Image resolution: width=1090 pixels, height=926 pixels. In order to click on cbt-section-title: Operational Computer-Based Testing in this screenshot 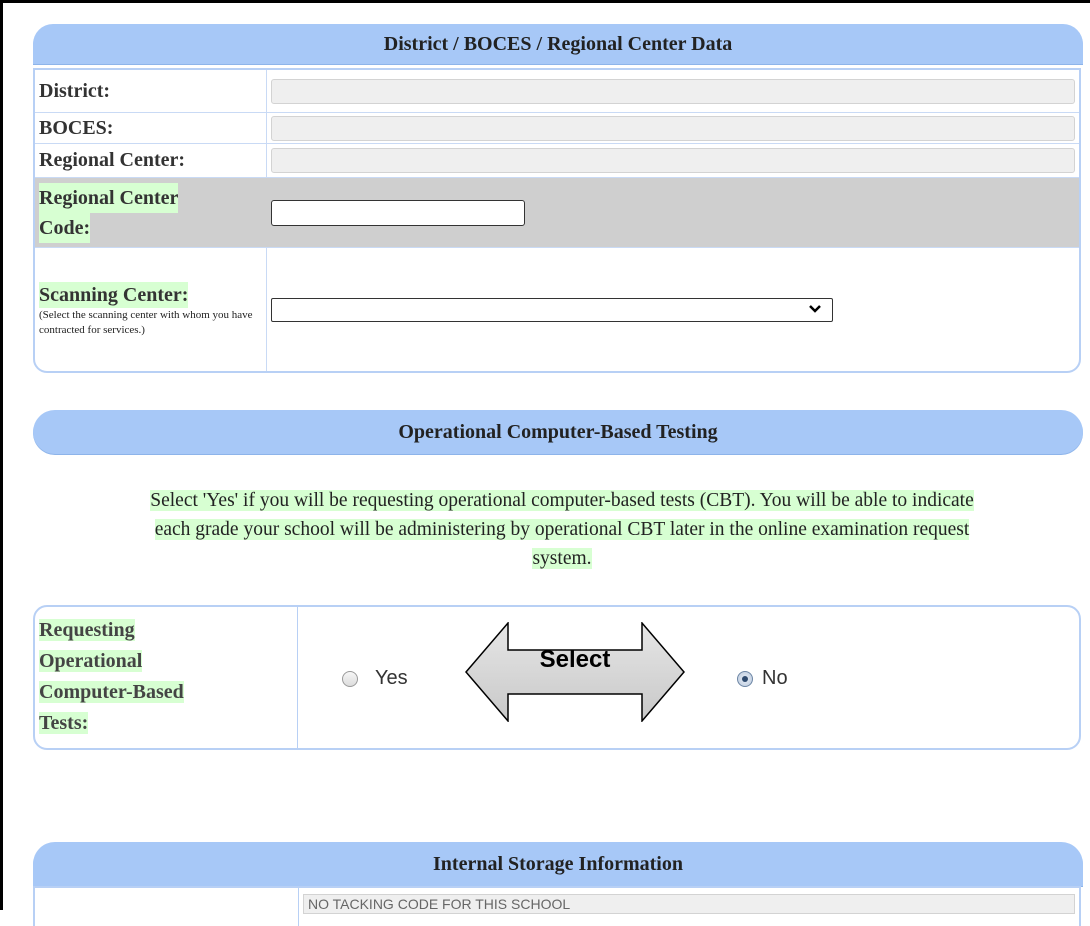, I will do `click(558, 431)`.